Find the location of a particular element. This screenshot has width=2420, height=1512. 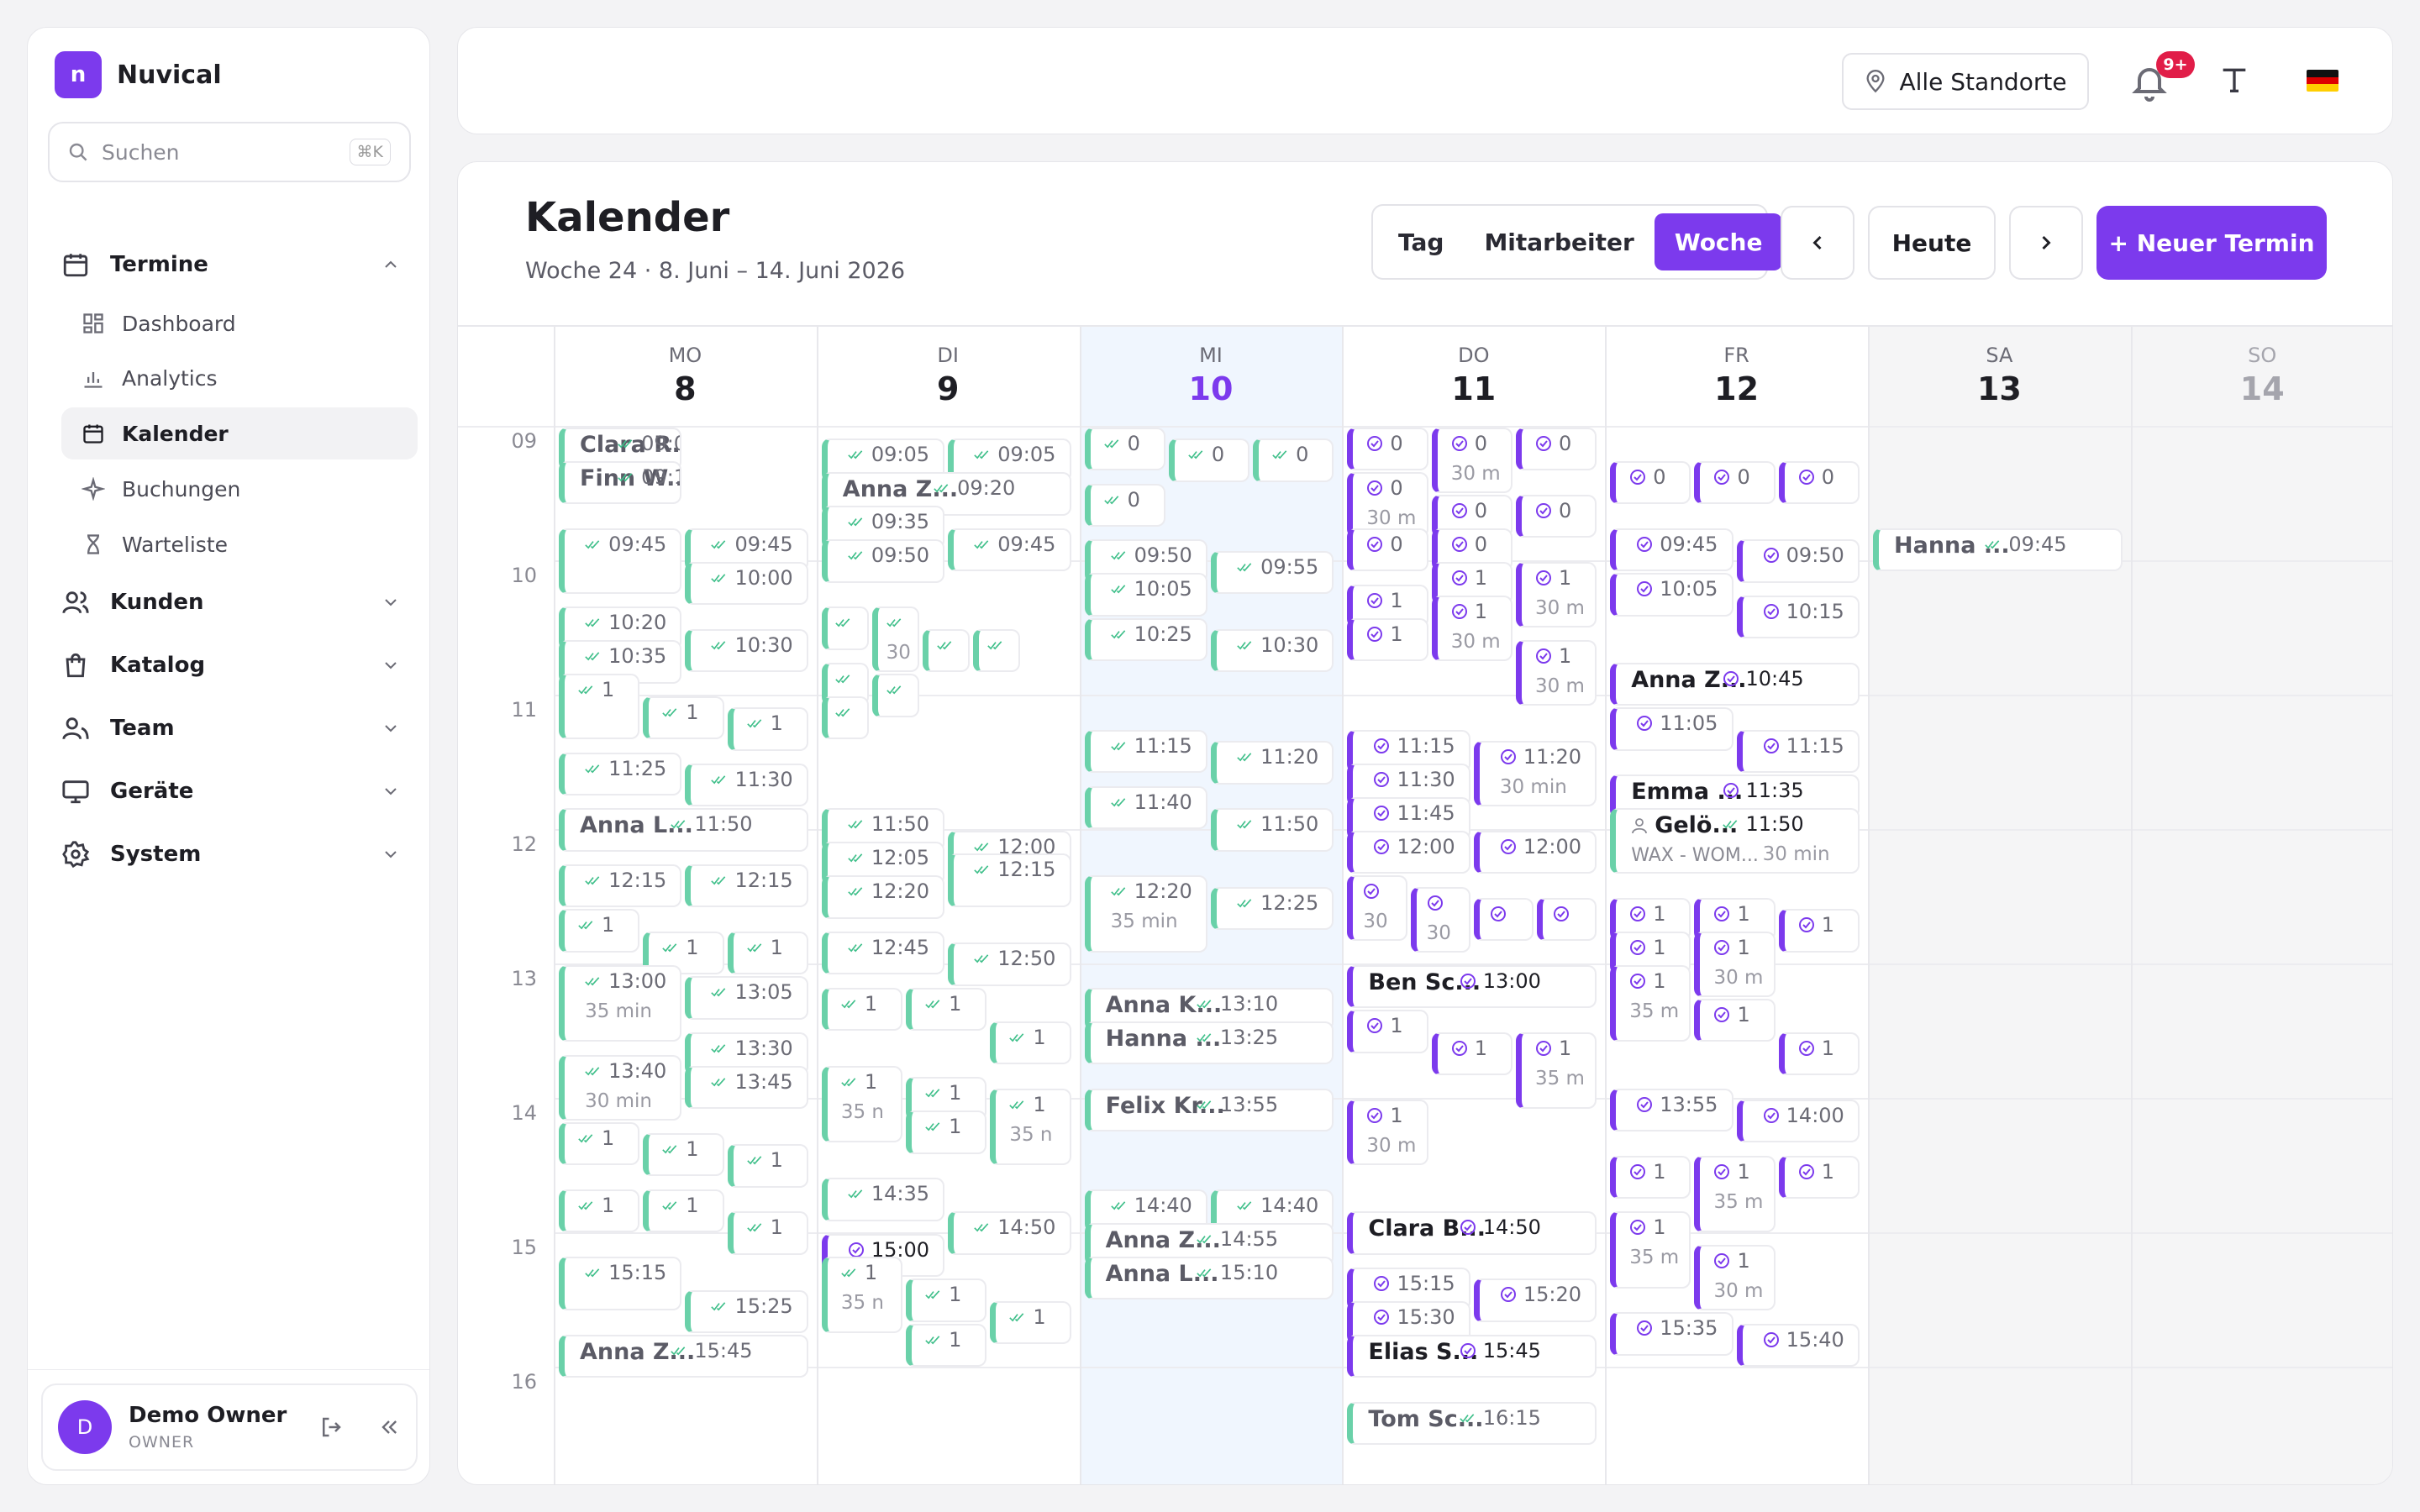

appointment-card: Anna L... 15:10 is located at coordinates (1209, 1277).